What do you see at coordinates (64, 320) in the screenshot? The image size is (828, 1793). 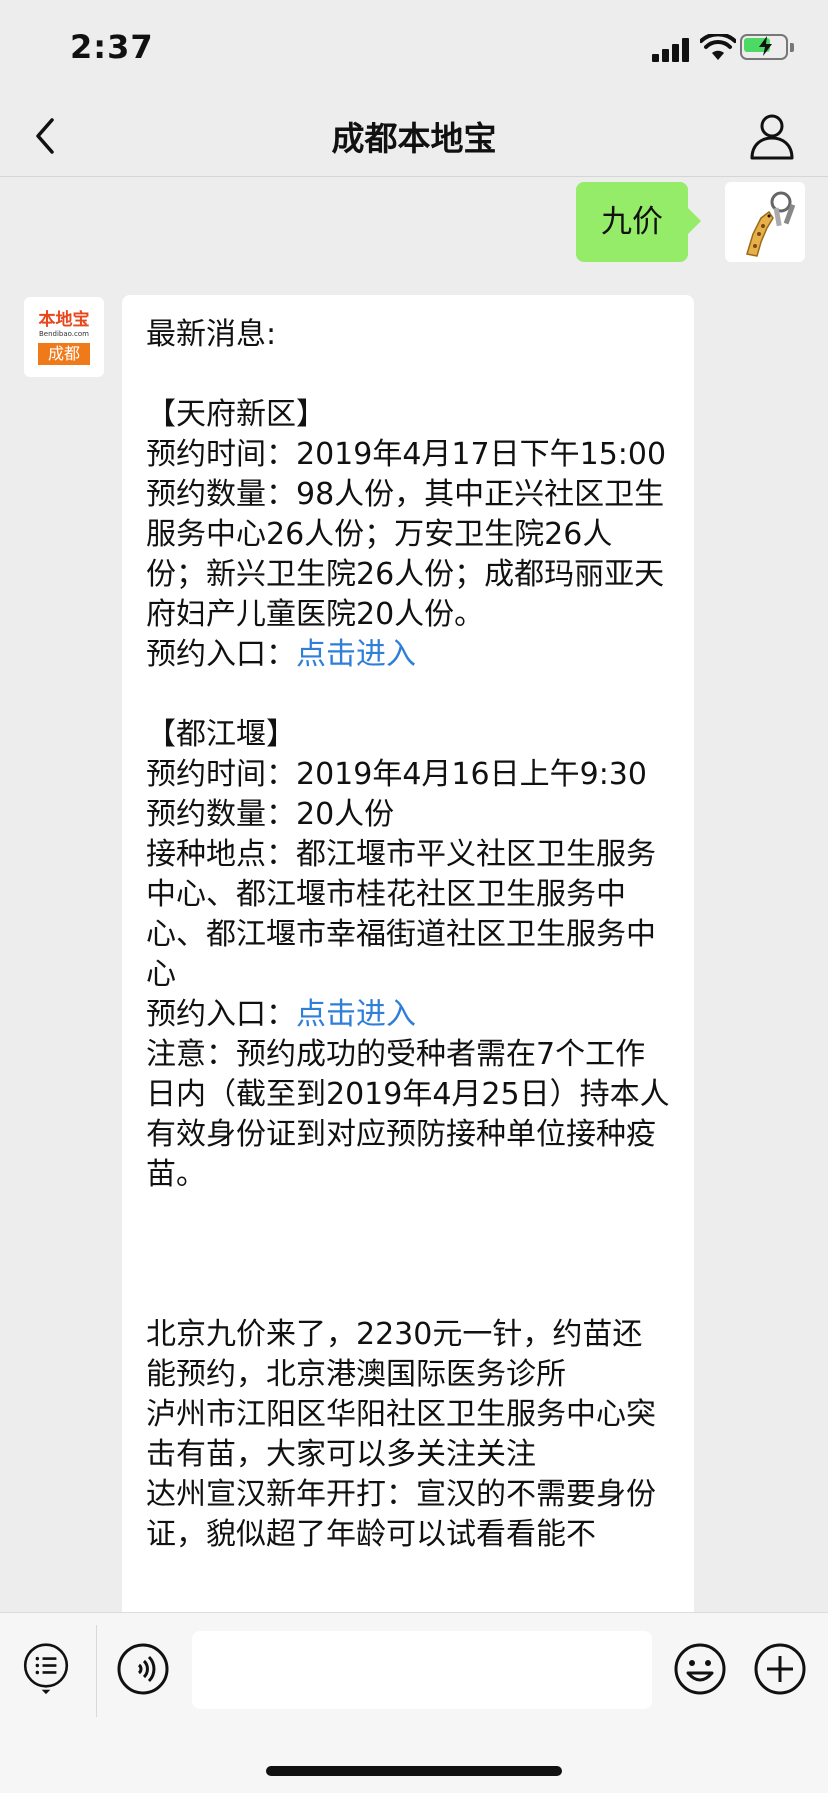 I see `bot-logo-brand: 本地宝` at bounding box center [64, 320].